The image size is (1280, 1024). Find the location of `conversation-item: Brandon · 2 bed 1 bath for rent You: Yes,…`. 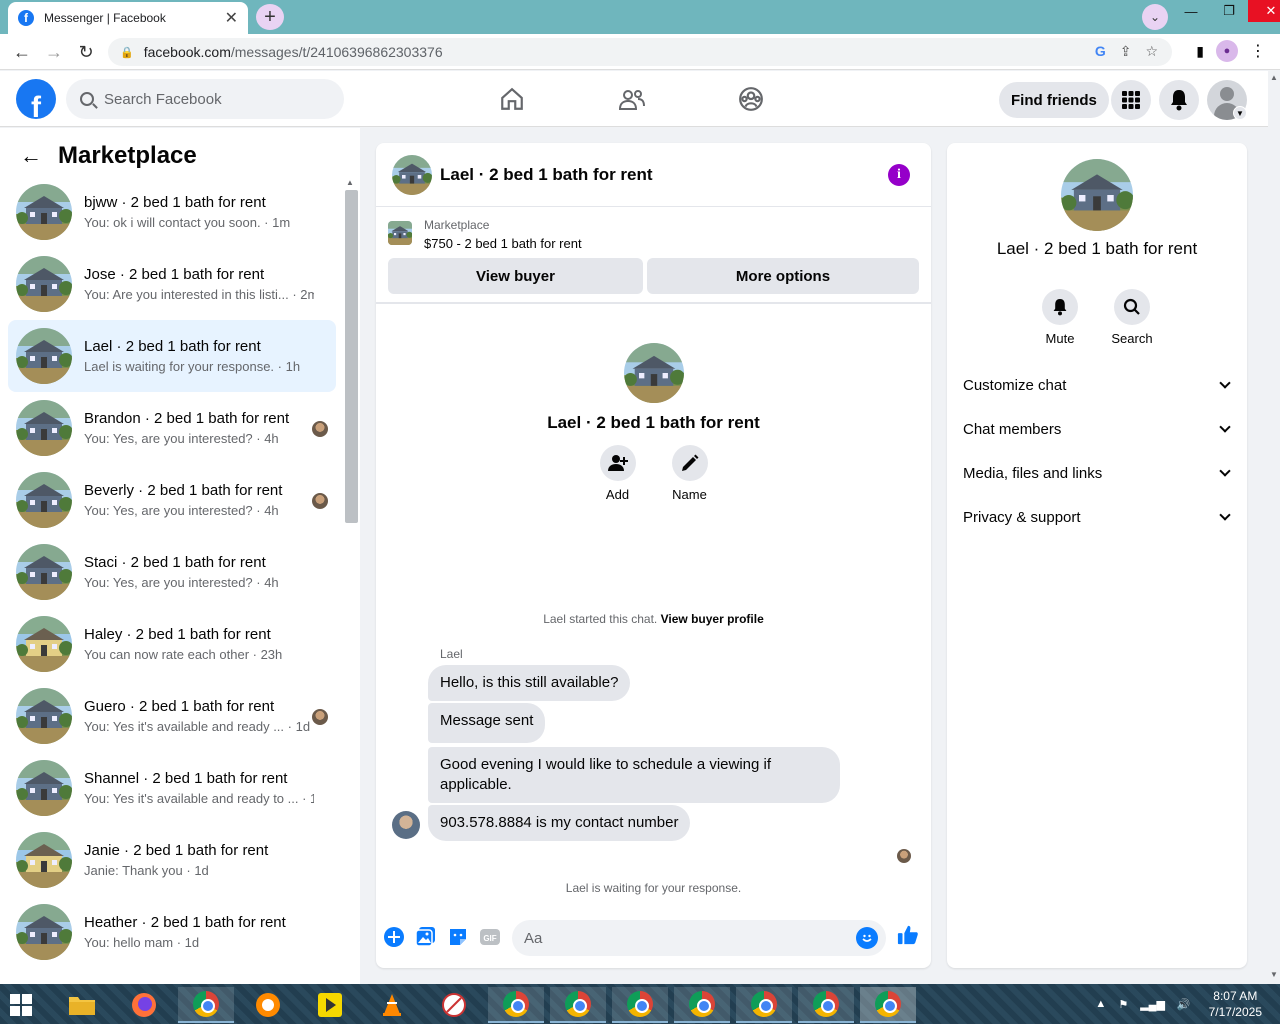

conversation-item: Brandon · 2 bed 1 bath for rent You: Yes,… is located at coordinates (172, 428).